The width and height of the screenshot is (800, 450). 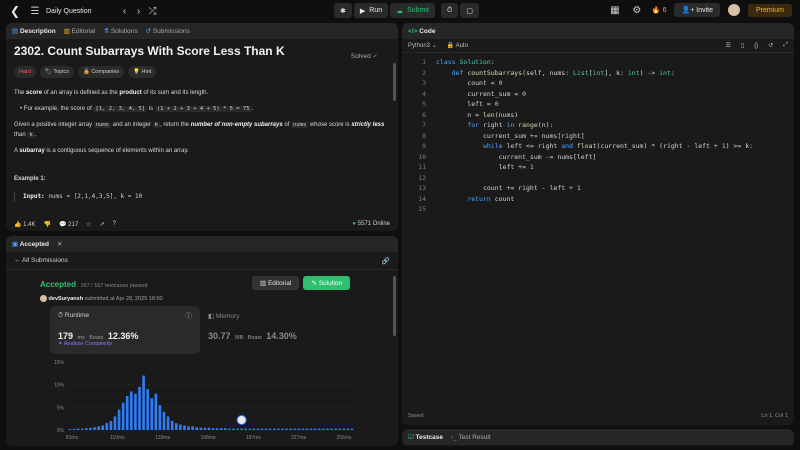 What do you see at coordinates (659, 10) in the screenshot?
I see `streak-counter: 🔥 6` at bounding box center [659, 10].